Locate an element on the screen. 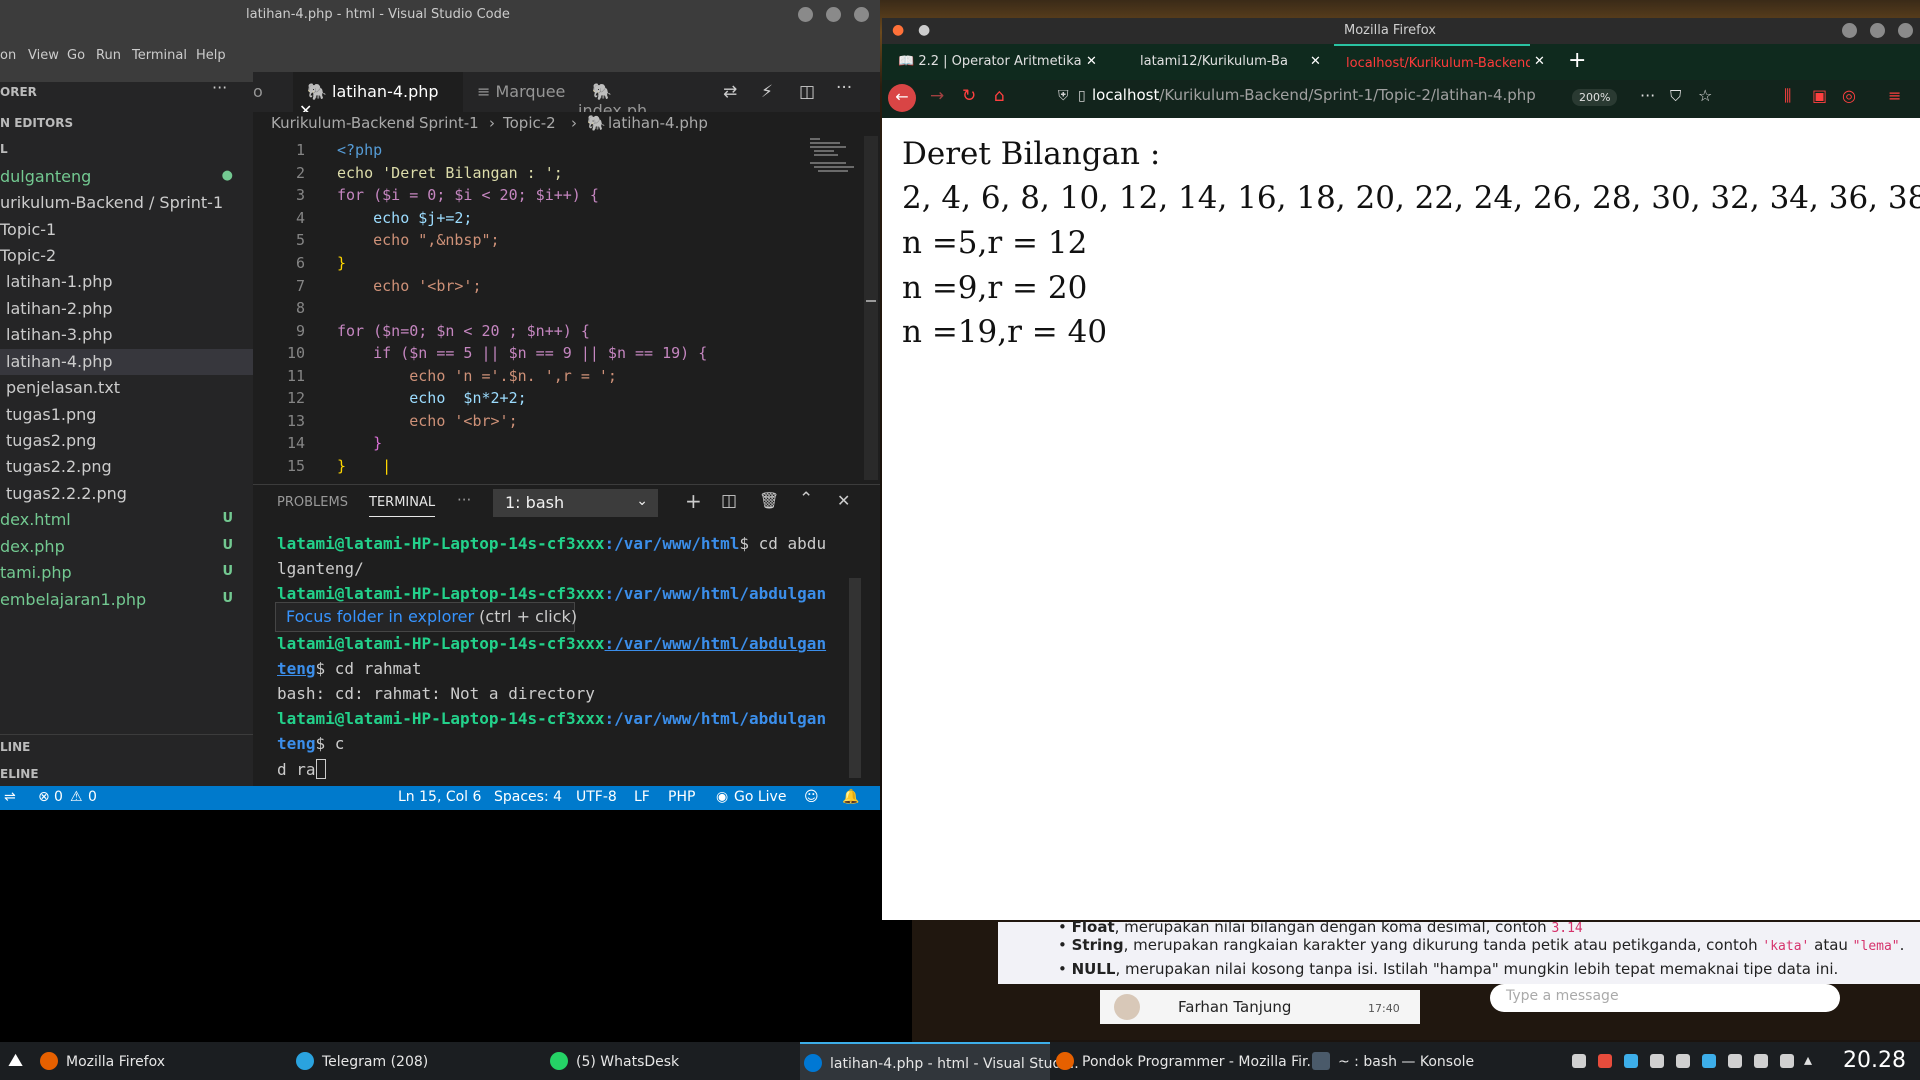  telegram-tray-icon is located at coordinates (1605, 1061).